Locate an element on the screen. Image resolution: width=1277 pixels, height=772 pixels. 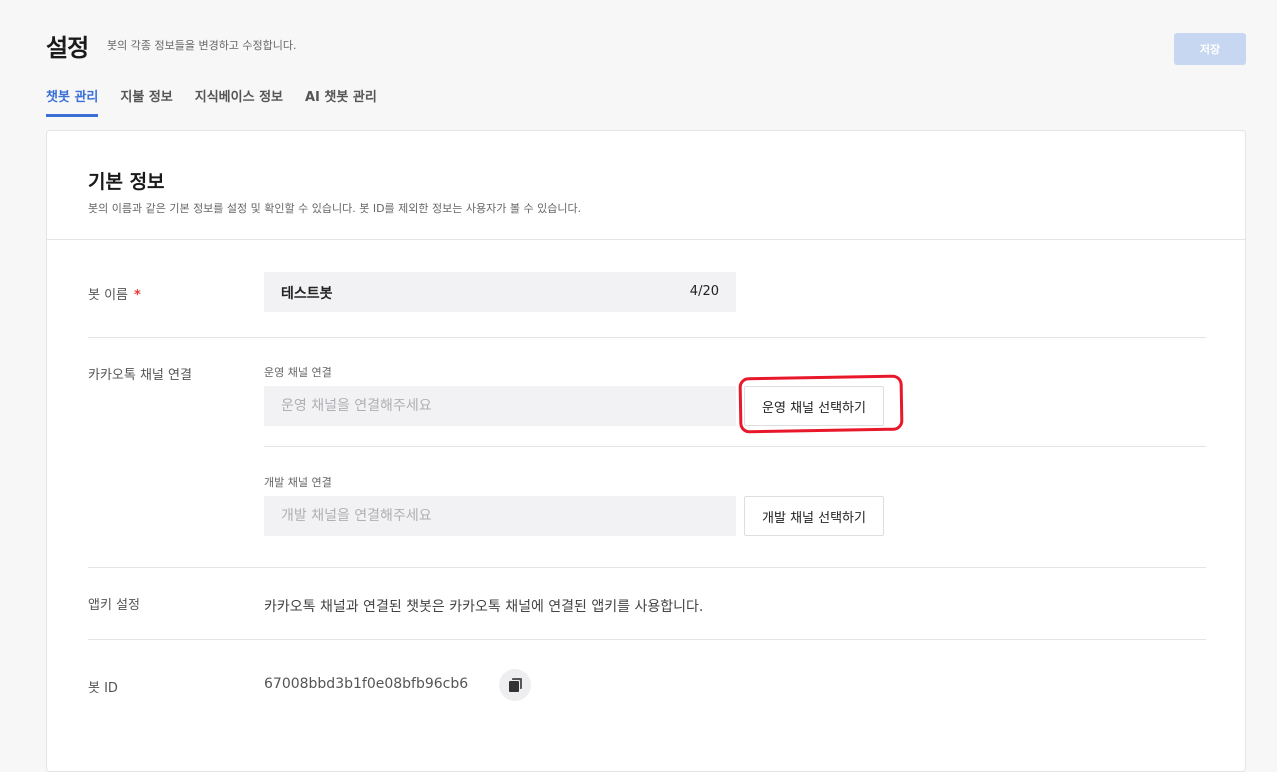
bot-name-label-text: 봇 이름 is located at coordinates (108, 295).